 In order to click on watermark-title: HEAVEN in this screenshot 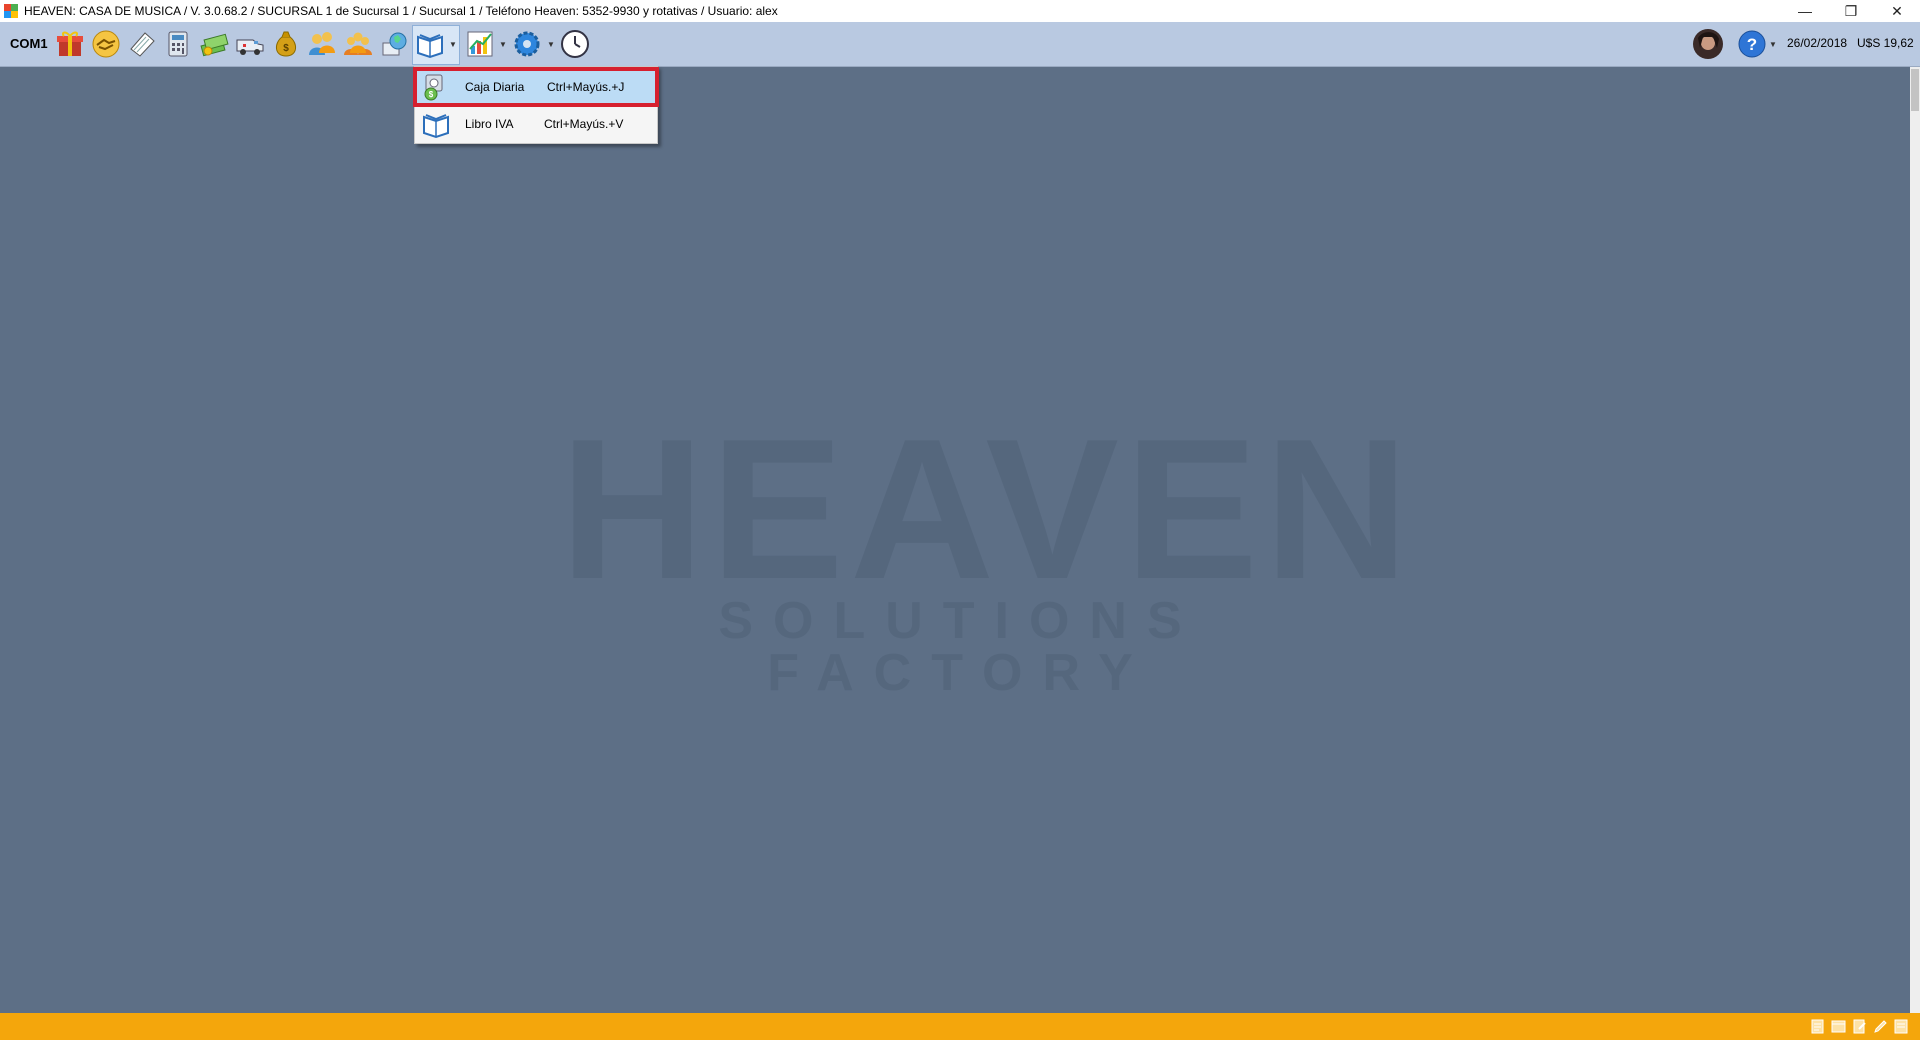, I will do `click(987, 509)`.